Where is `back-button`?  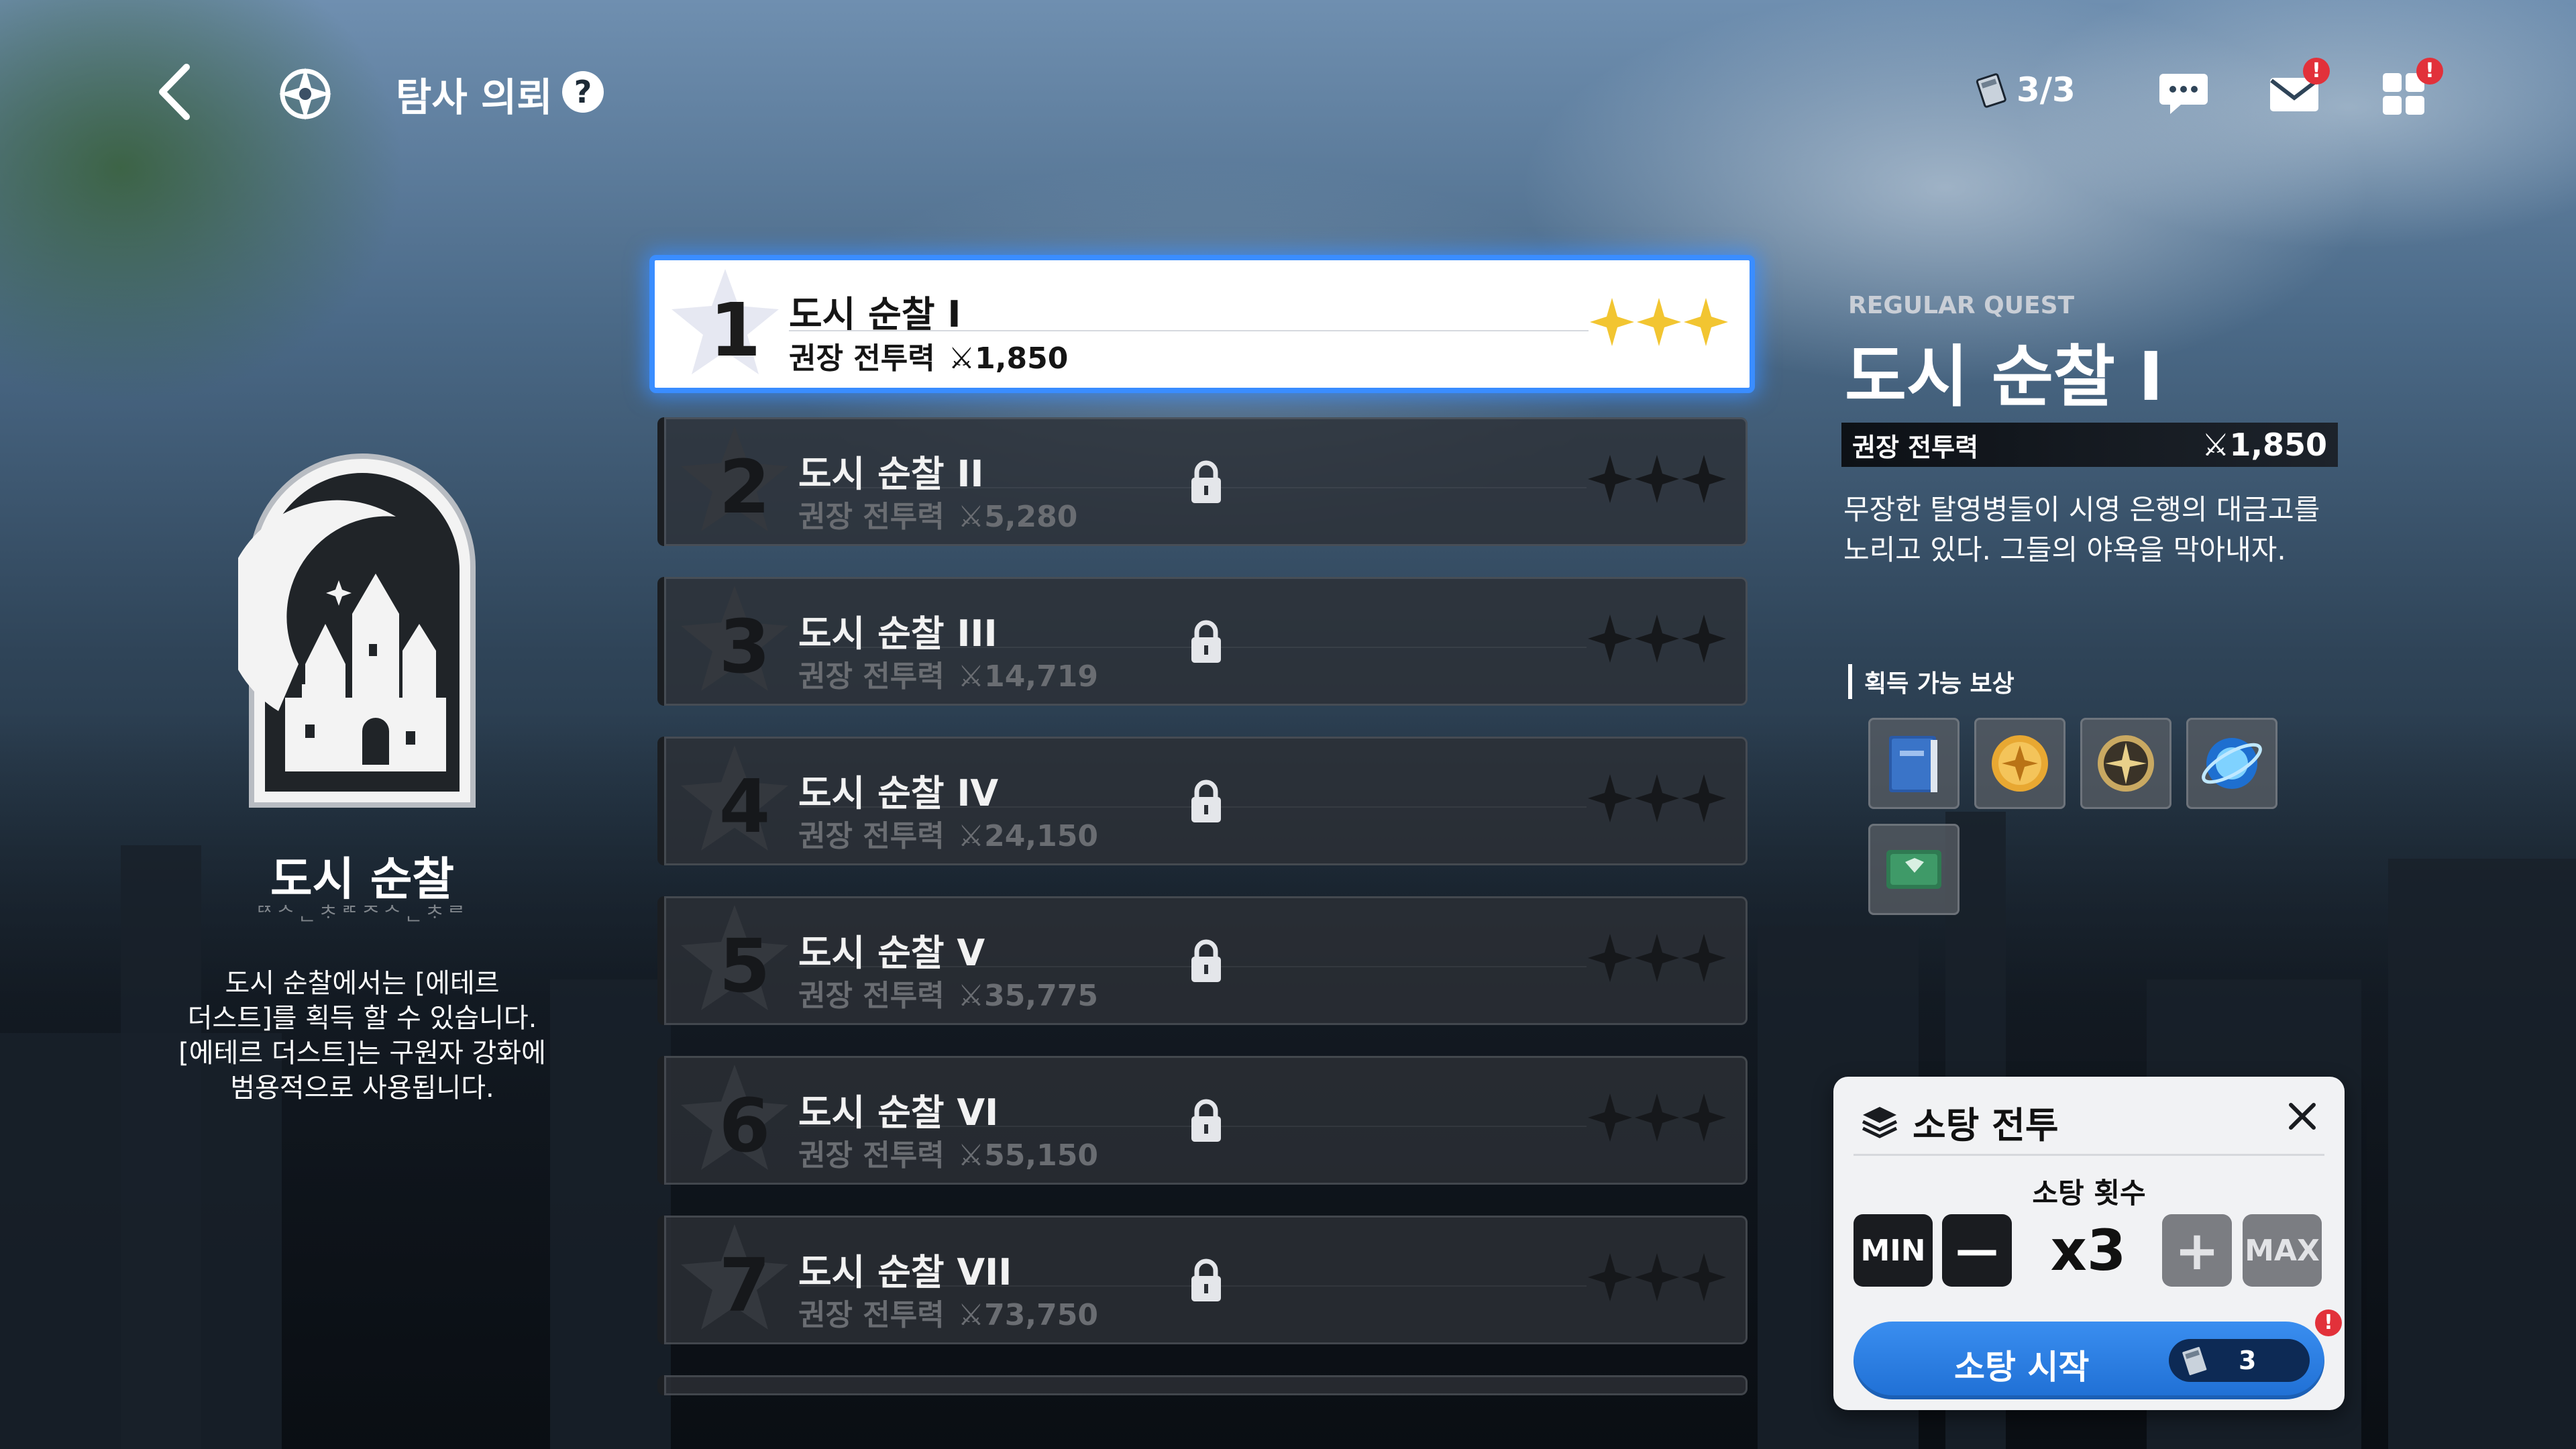
back-button is located at coordinates (174, 92).